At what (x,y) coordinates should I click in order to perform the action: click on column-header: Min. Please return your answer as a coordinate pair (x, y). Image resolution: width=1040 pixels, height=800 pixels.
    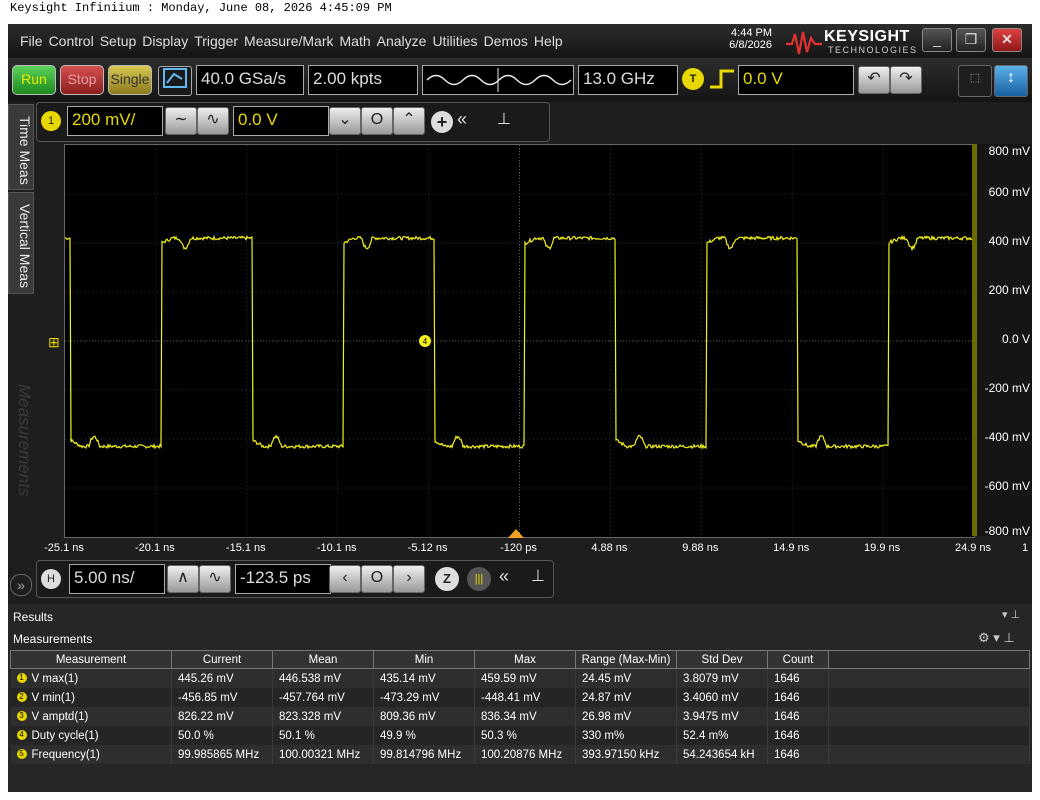
    Looking at the image, I should click on (424, 659).